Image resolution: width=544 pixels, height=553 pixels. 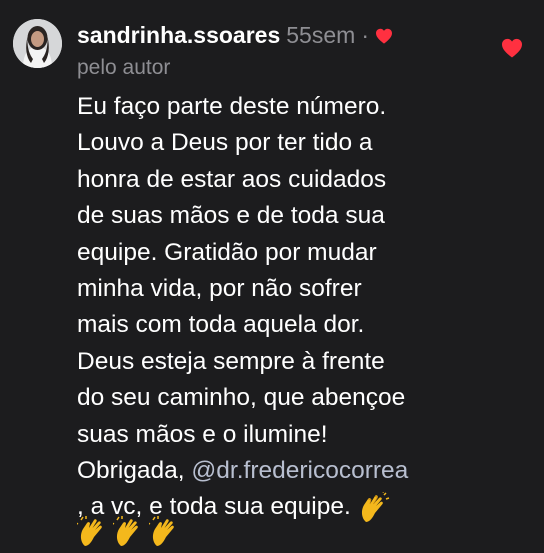 I want to click on comment-line: equipe. Gratidão por mudar, so click(x=227, y=252).